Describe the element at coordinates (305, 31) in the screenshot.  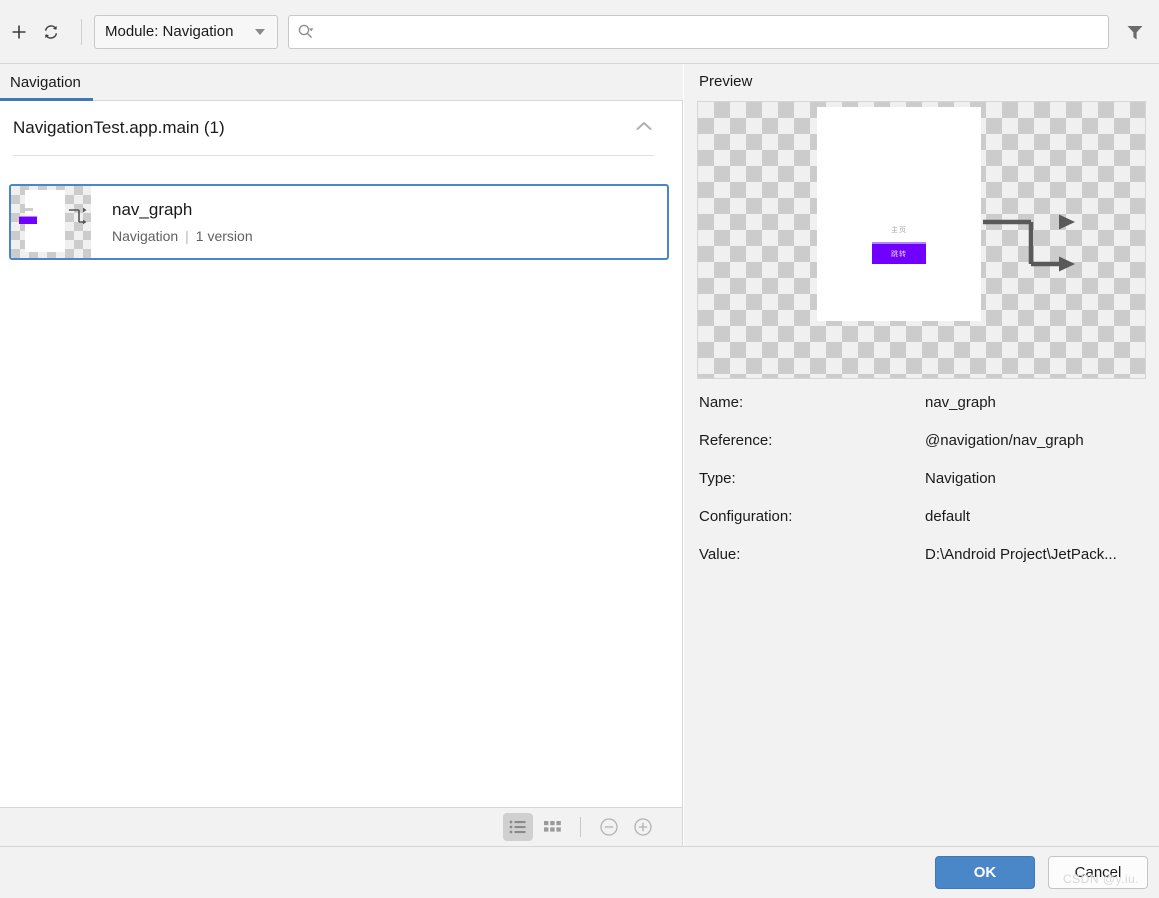
I see `search-icon` at that location.